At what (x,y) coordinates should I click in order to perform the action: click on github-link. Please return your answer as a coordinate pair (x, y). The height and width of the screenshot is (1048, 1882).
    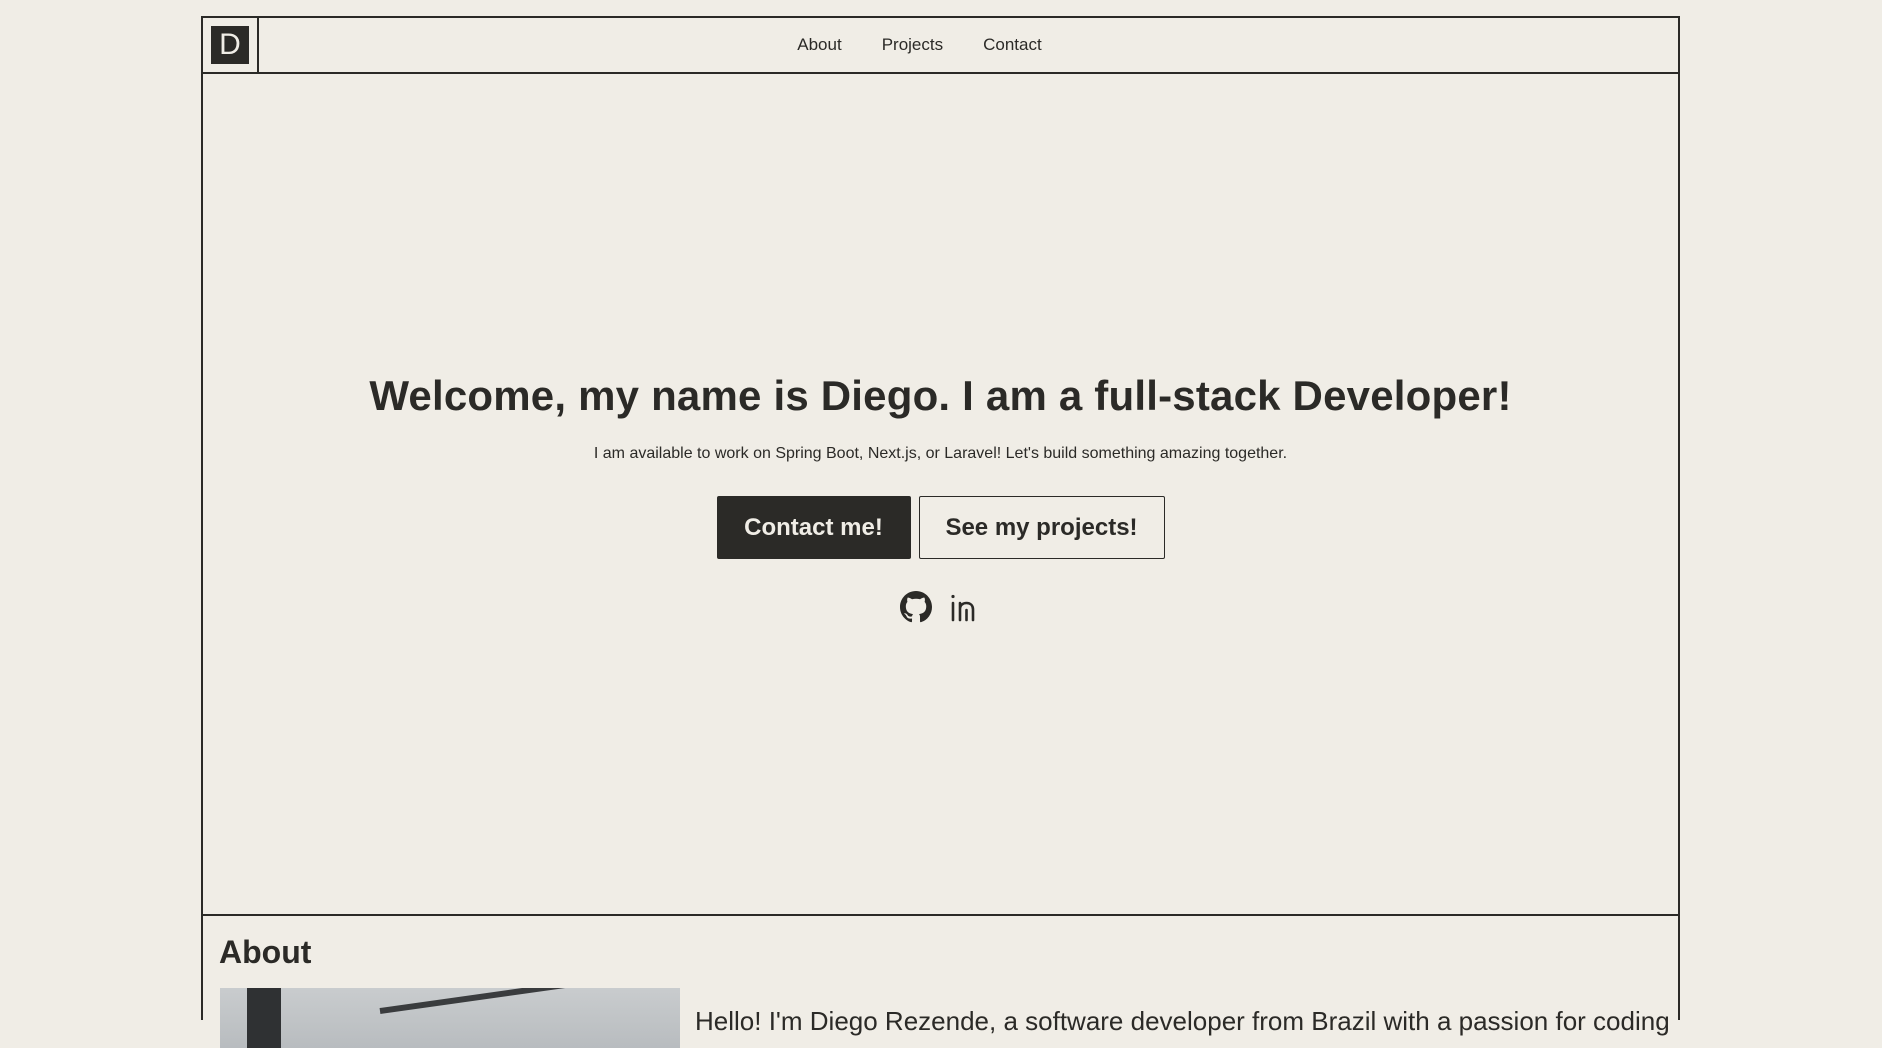
    Looking at the image, I should click on (916, 607).